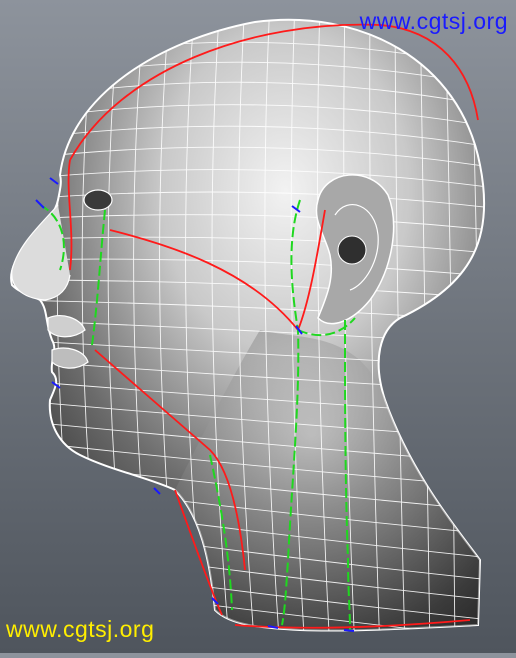 Image resolution: width=516 pixels, height=658 pixels. What do you see at coordinates (80, 629) in the screenshot?
I see `watermark-bottom: www.cgtsj.org` at bounding box center [80, 629].